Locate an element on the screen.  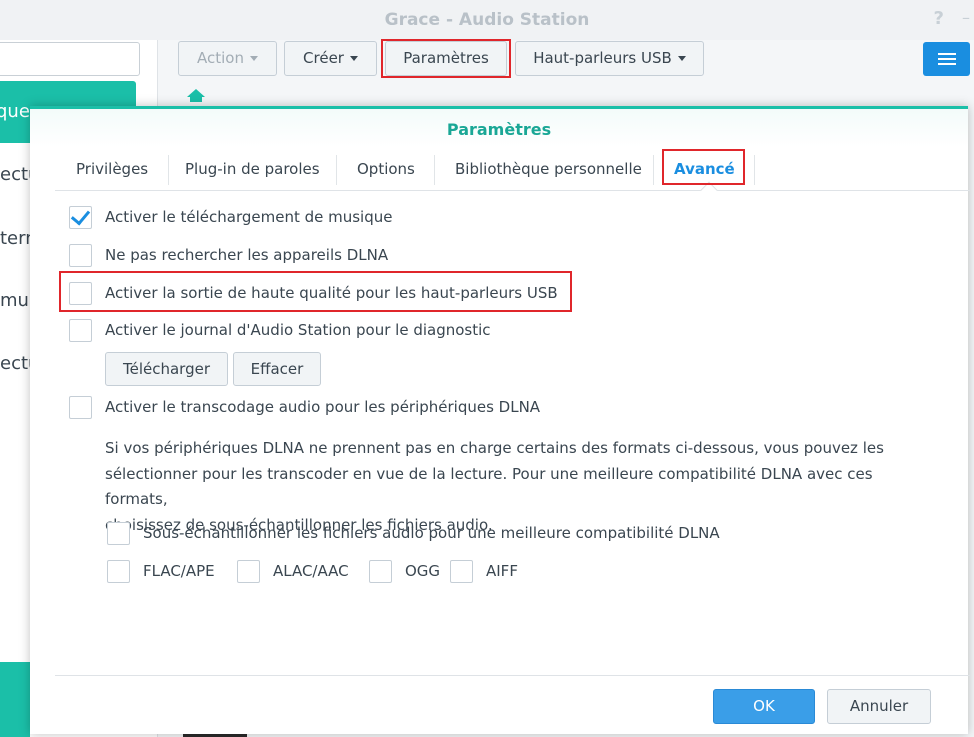
create-button-label: Créer is located at coordinates (323, 58).